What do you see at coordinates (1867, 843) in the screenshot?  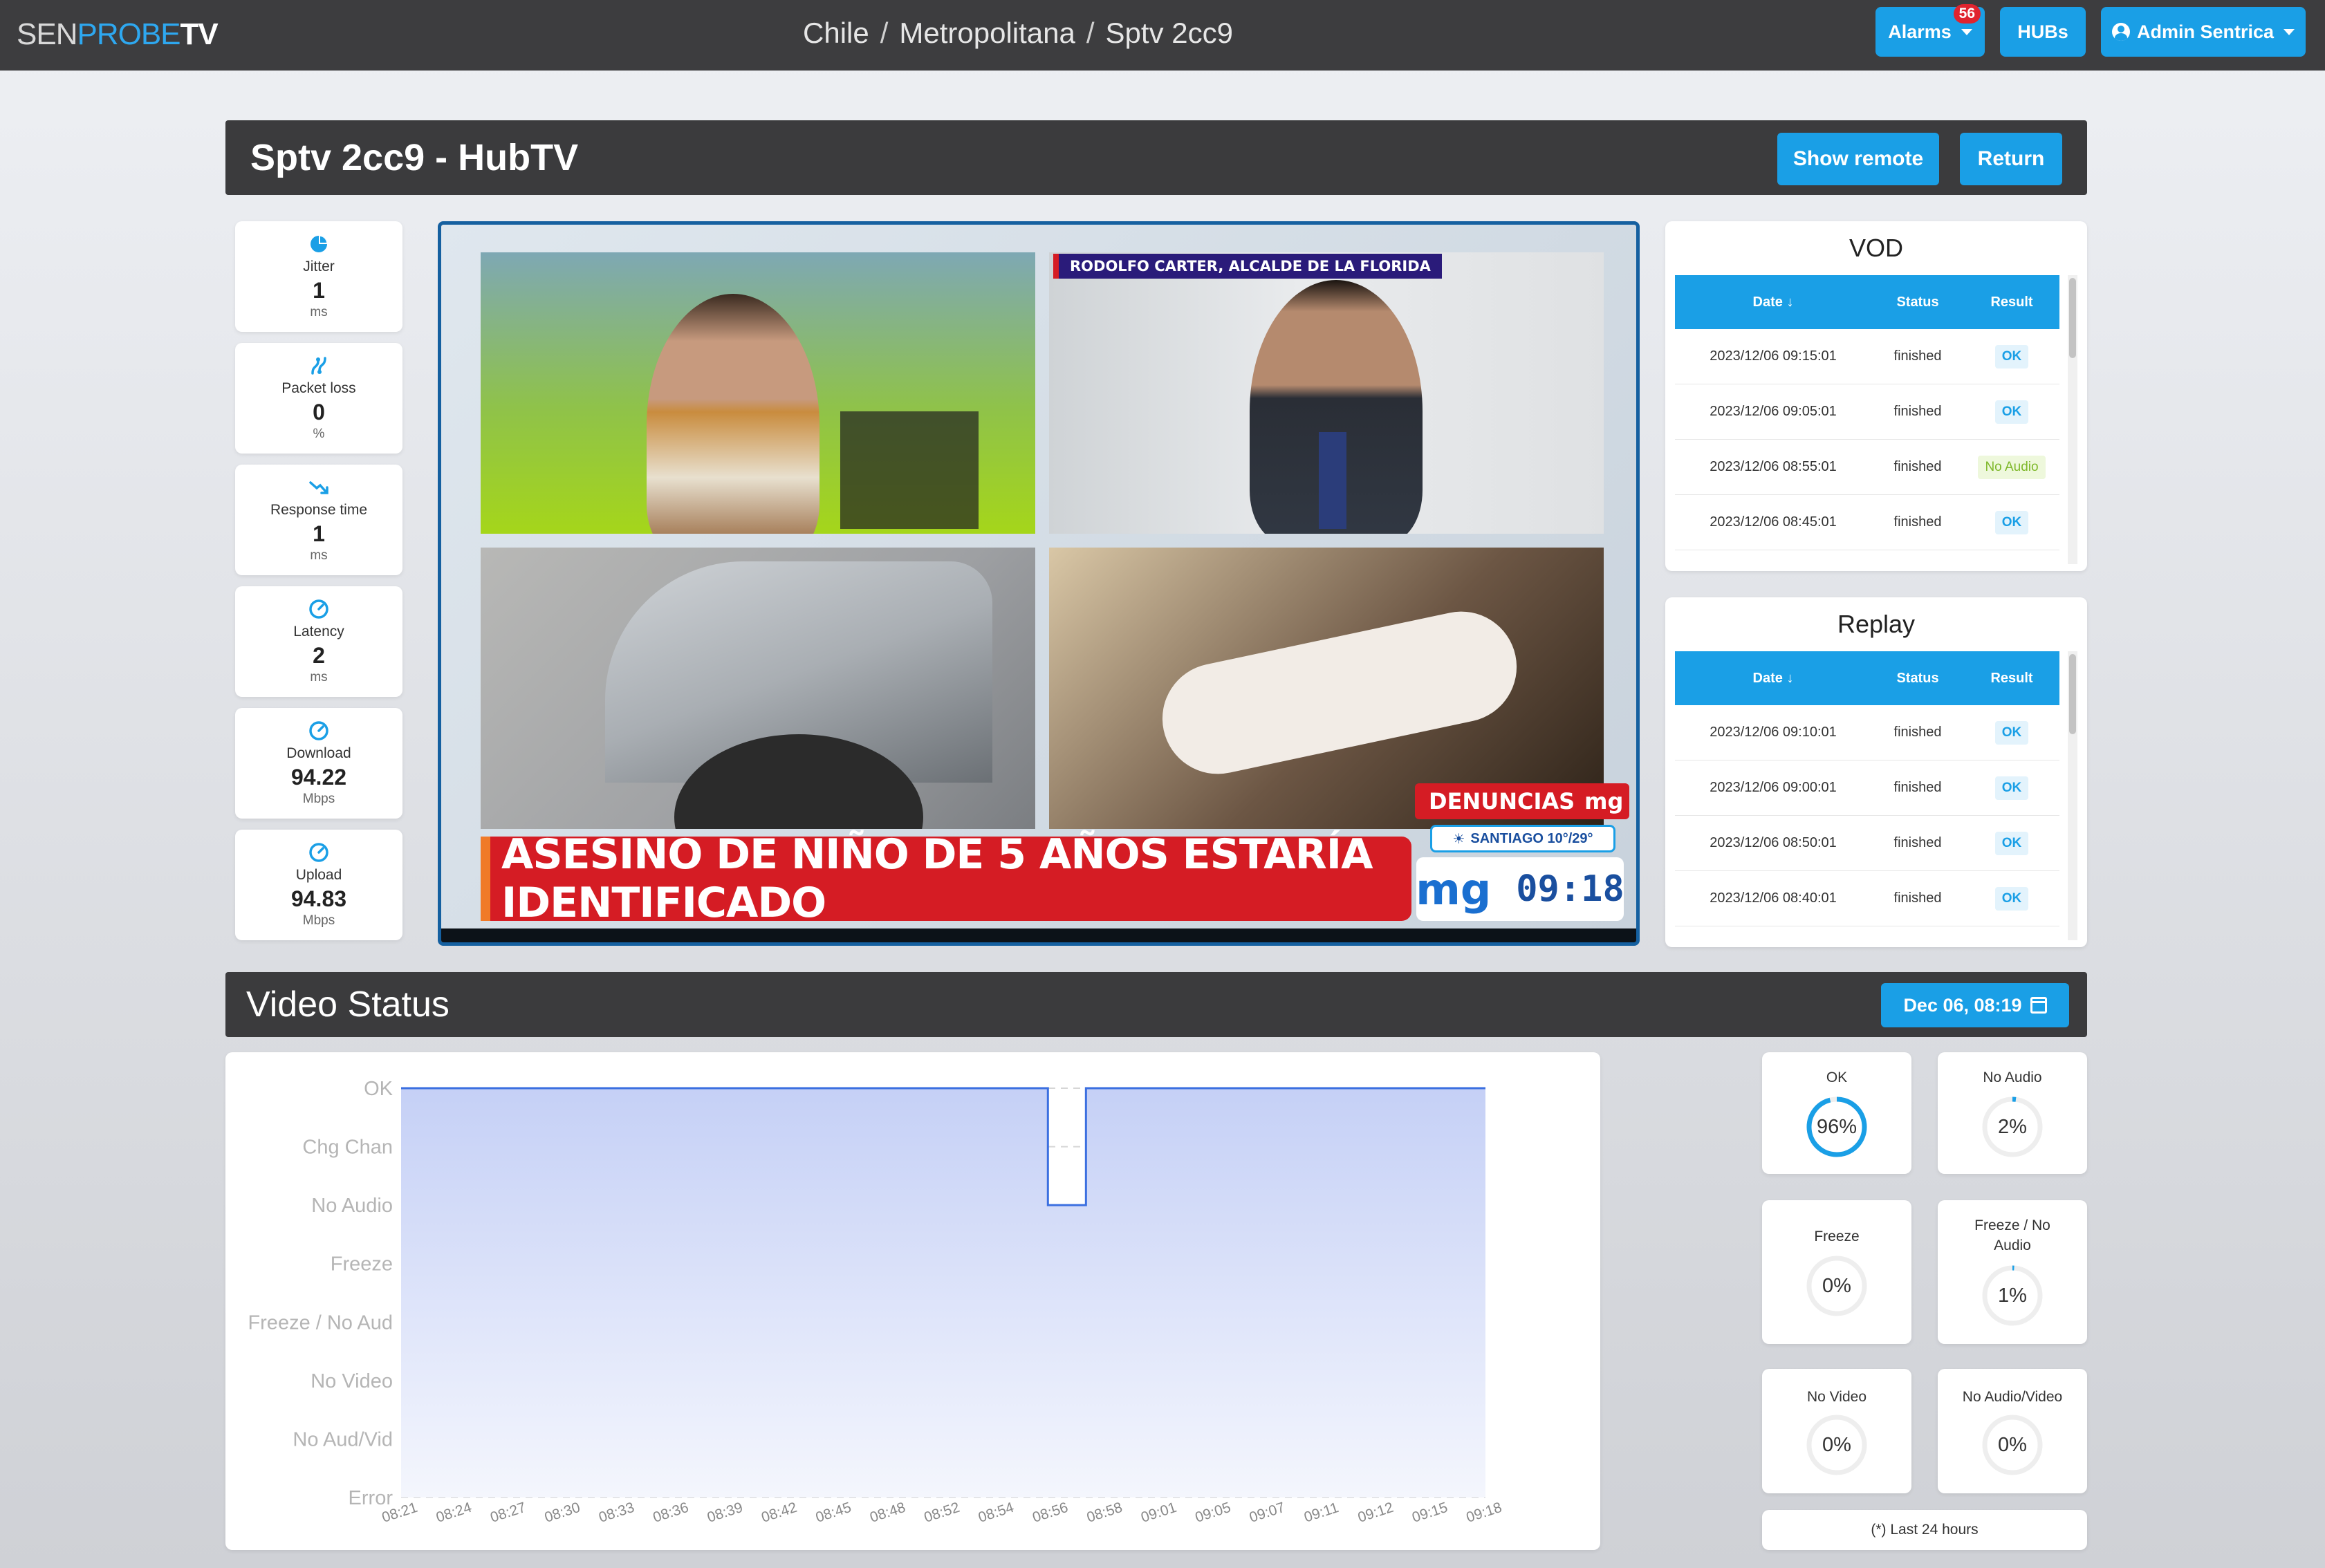 I see `table-row: 2023/12/06 08:50:01 finished OK` at bounding box center [1867, 843].